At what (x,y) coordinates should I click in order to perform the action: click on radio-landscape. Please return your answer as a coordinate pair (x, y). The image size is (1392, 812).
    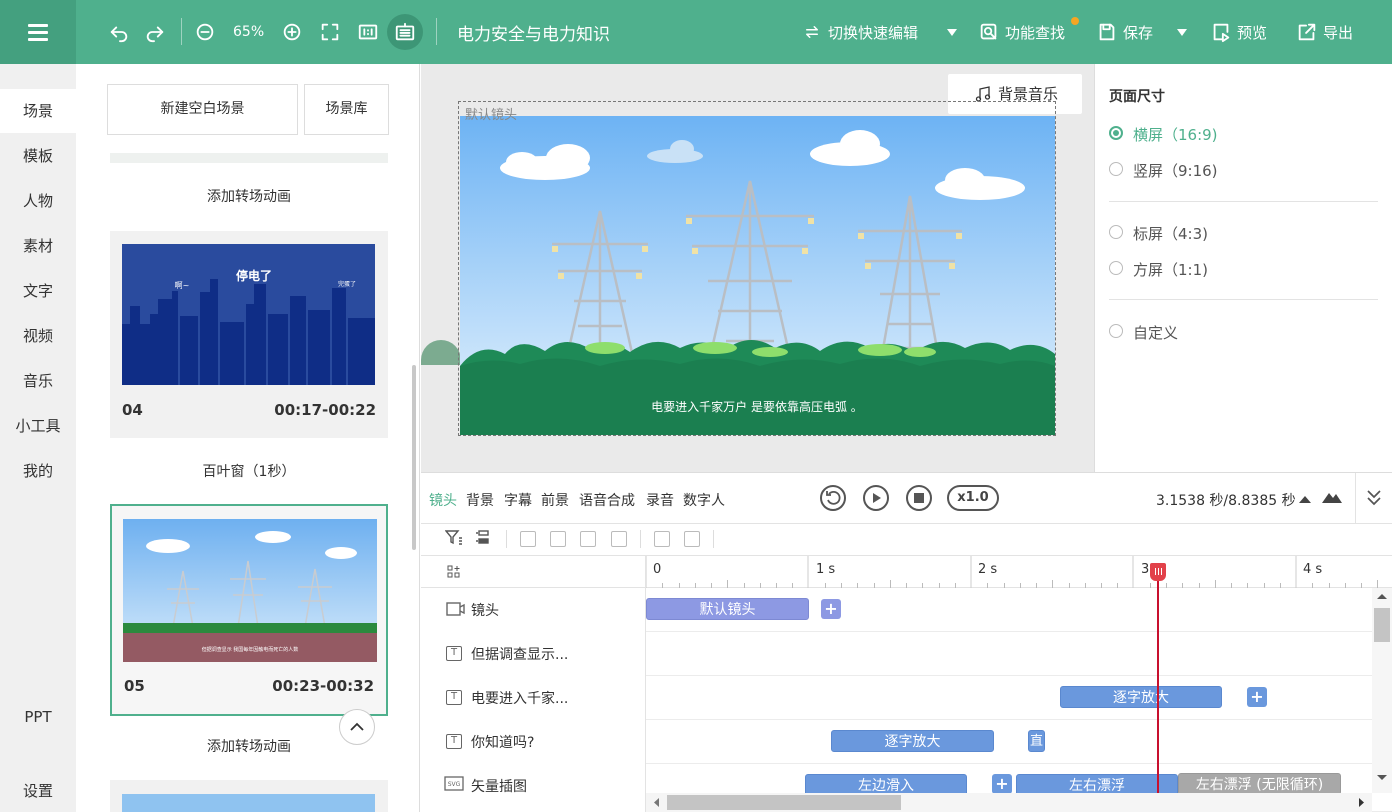
    Looking at the image, I should click on (1116, 133).